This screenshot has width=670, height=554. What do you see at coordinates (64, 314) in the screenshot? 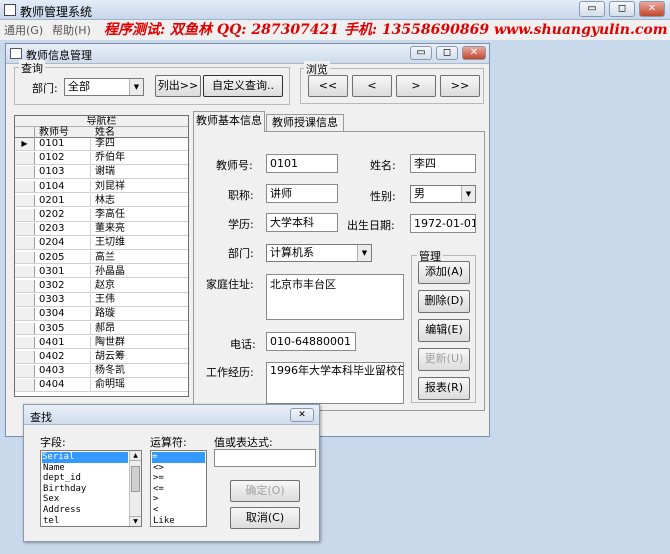
I see `cell-teacher-id: 0304` at bounding box center [64, 314].